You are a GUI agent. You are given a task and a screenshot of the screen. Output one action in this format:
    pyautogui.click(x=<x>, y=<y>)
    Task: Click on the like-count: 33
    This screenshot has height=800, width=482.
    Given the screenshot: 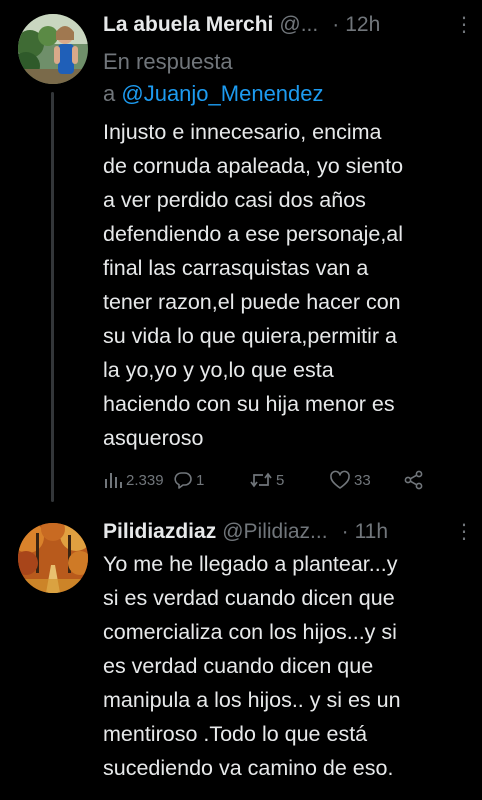 What is the action you would take?
    pyautogui.click(x=362, y=480)
    